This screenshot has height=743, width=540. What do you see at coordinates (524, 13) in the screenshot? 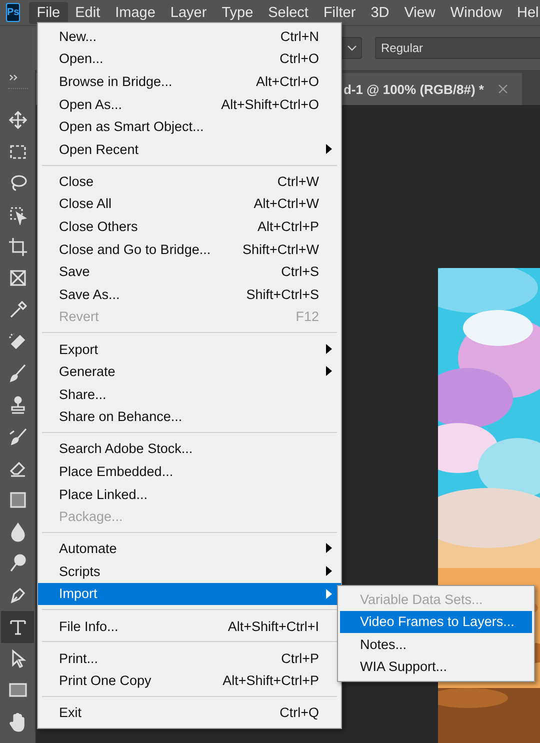
I see `menu-bar-item: Hel` at bounding box center [524, 13].